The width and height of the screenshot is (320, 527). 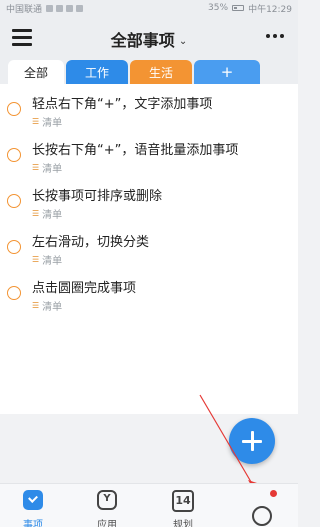 I want to click on task-title: 长按事项可排序或删除, so click(x=97, y=196).